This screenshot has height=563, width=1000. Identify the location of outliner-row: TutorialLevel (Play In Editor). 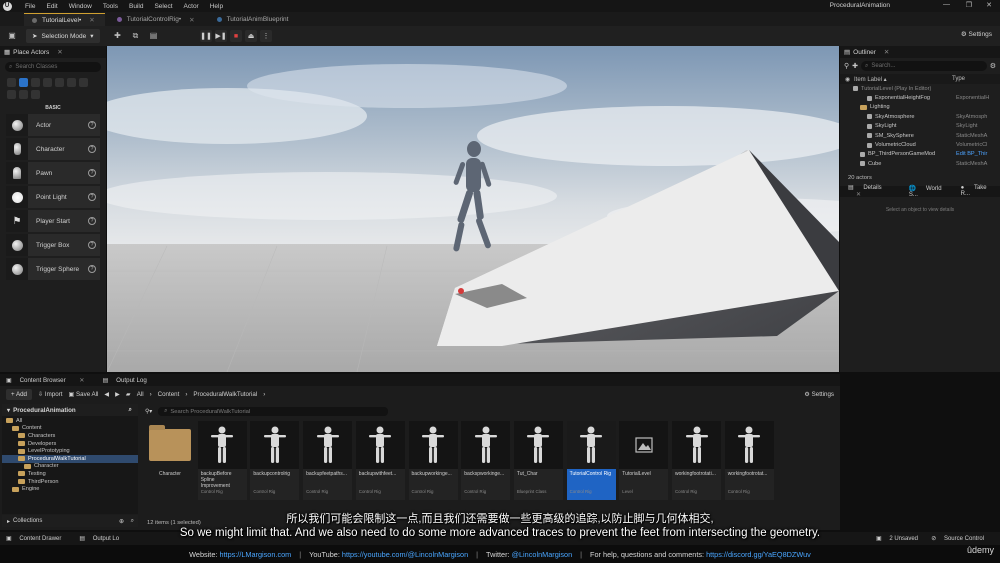
(920, 88).